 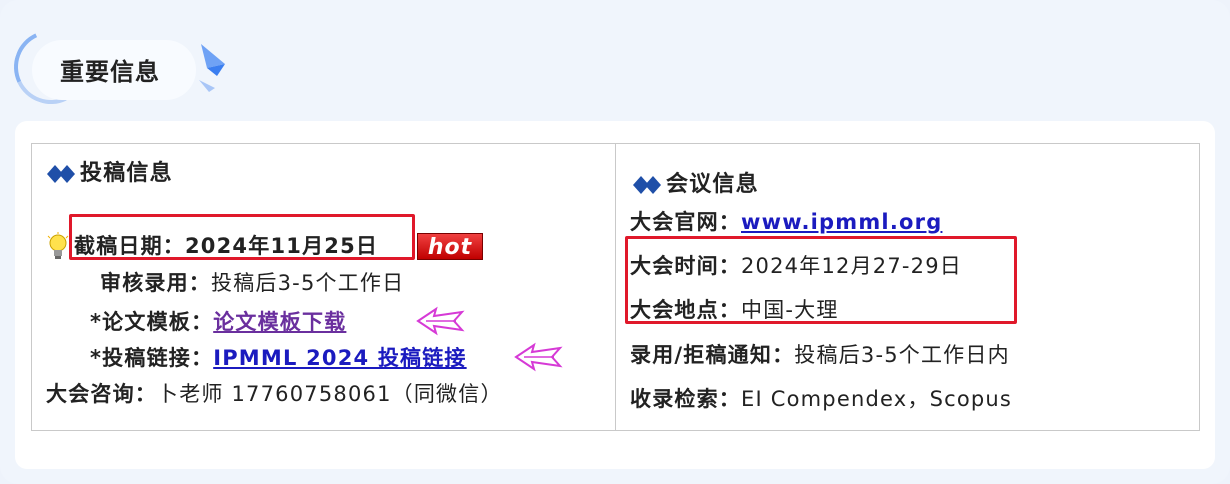 I want to click on website-link: www.ipmml.org, so click(x=841, y=222).